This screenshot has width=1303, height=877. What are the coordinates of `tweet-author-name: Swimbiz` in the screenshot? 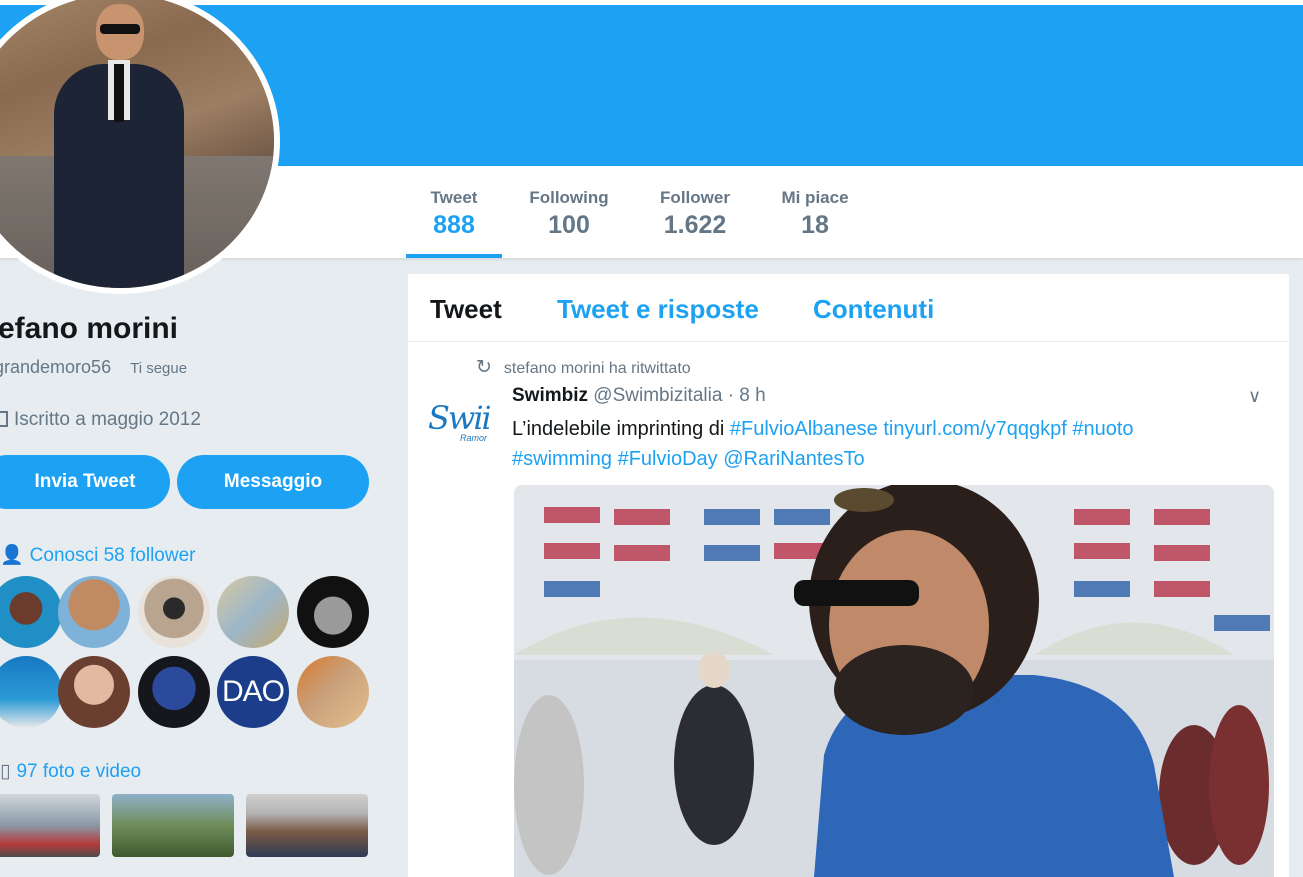 It's located at (550, 395).